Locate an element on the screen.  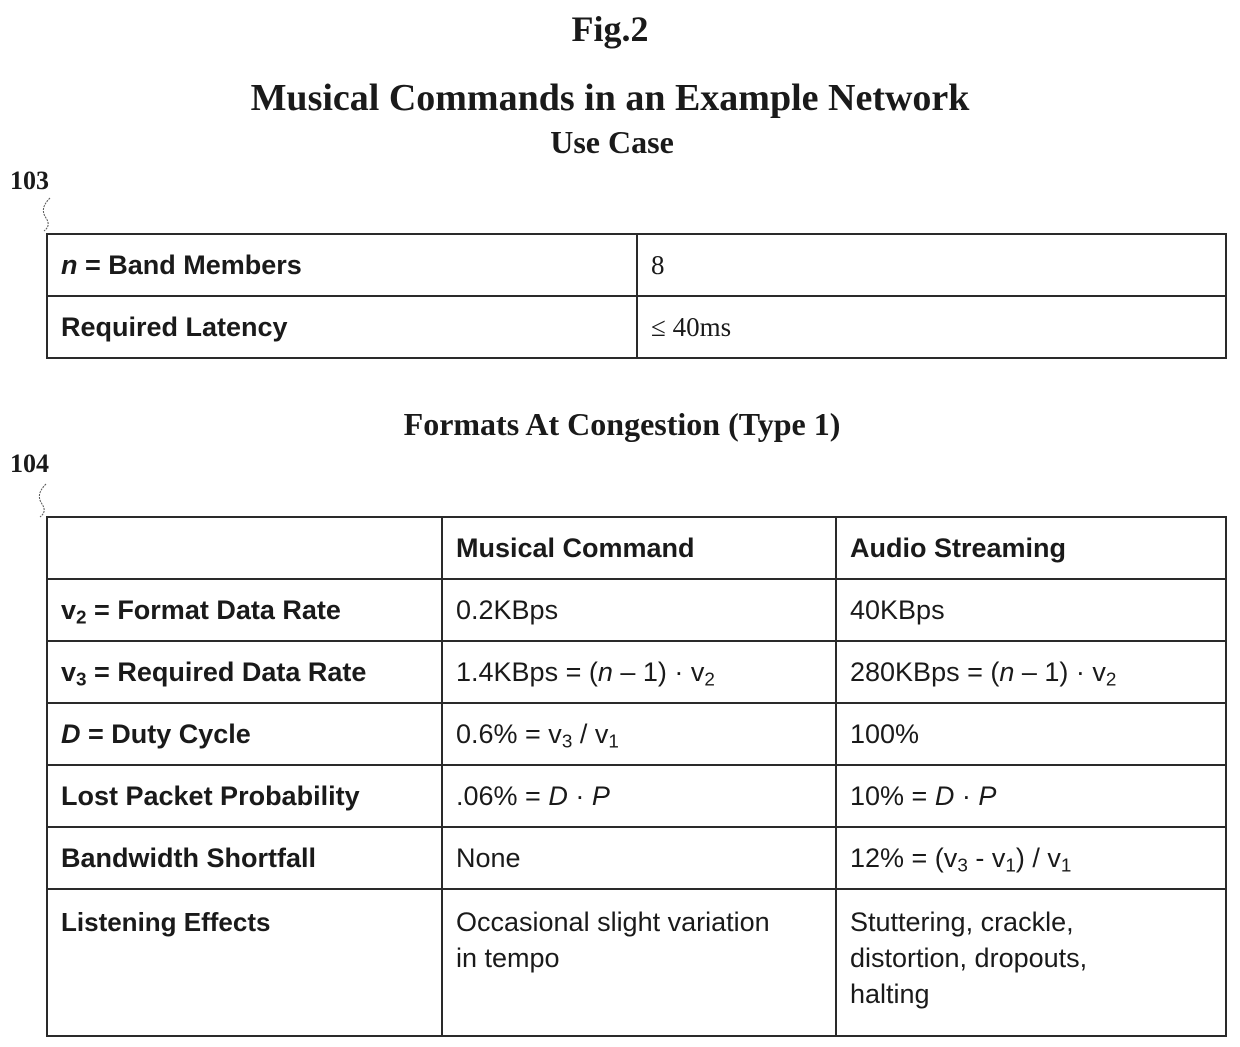
cell-musical-command: 1.4KBps = (n – 1) · v2 is located at coordinates (639, 672).